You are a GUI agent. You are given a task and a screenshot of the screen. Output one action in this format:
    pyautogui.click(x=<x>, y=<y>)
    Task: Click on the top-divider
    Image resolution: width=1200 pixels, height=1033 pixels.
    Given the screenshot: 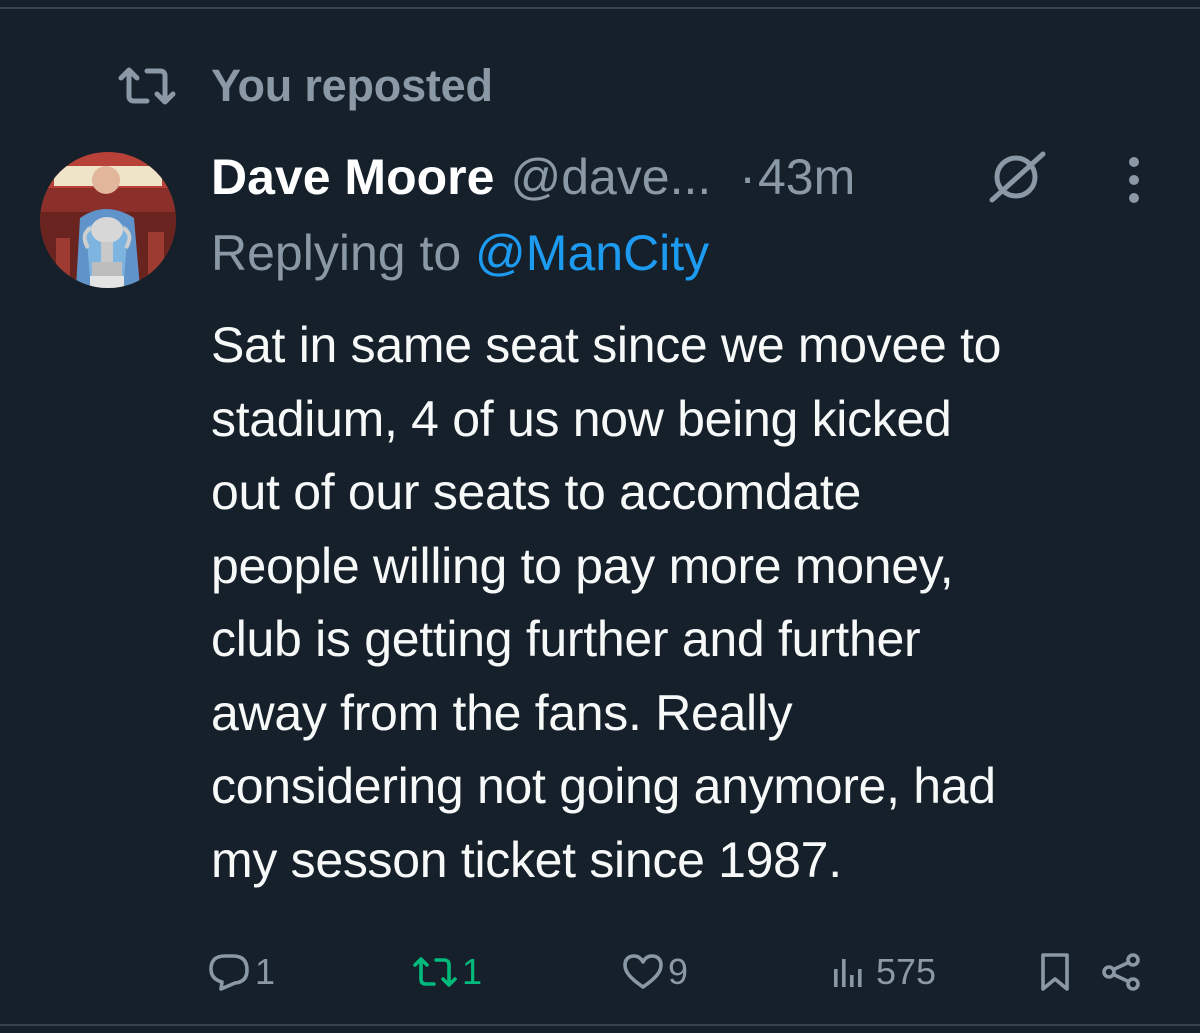 What is the action you would take?
    pyautogui.click(x=600, y=8)
    